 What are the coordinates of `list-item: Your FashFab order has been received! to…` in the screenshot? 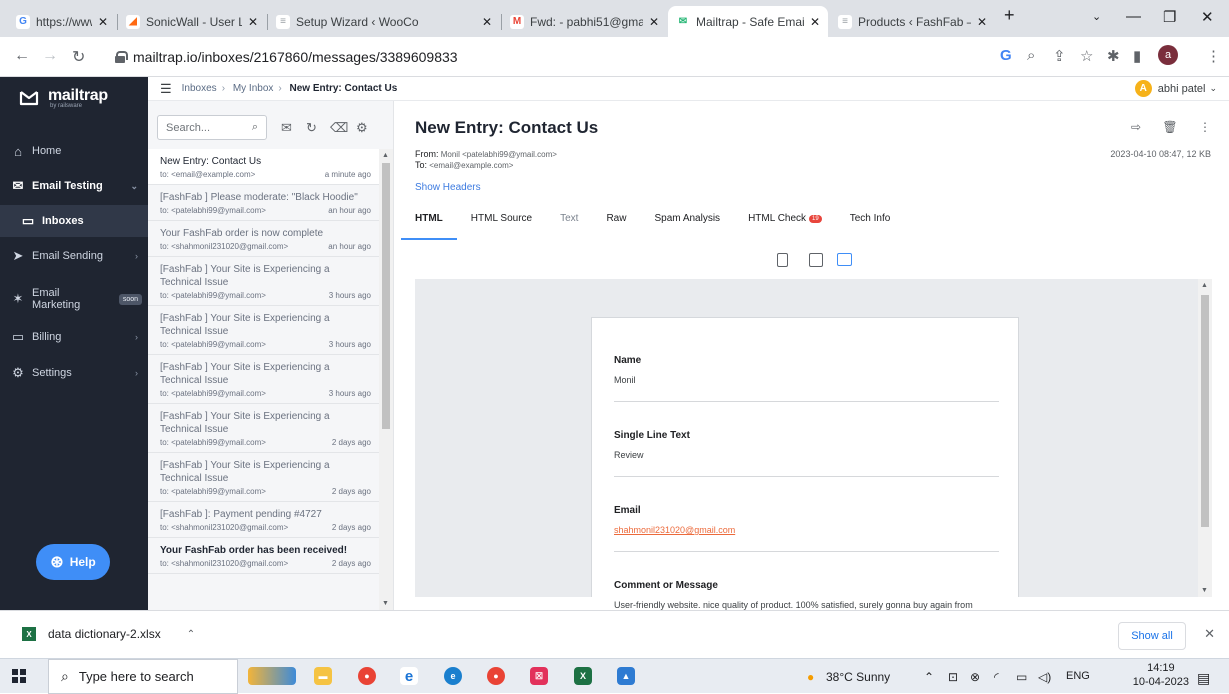 It's located at (264, 556).